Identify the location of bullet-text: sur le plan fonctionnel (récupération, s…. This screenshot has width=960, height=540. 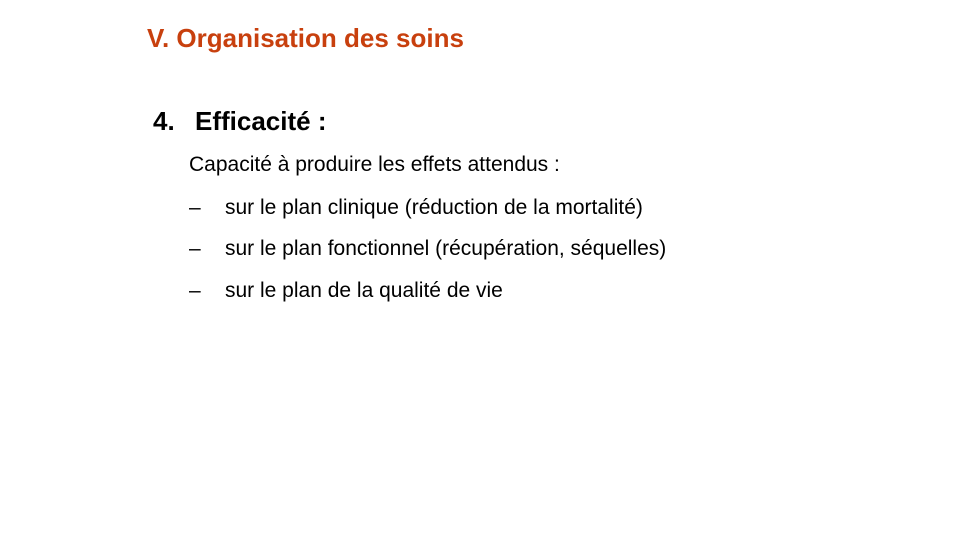
(446, 248).